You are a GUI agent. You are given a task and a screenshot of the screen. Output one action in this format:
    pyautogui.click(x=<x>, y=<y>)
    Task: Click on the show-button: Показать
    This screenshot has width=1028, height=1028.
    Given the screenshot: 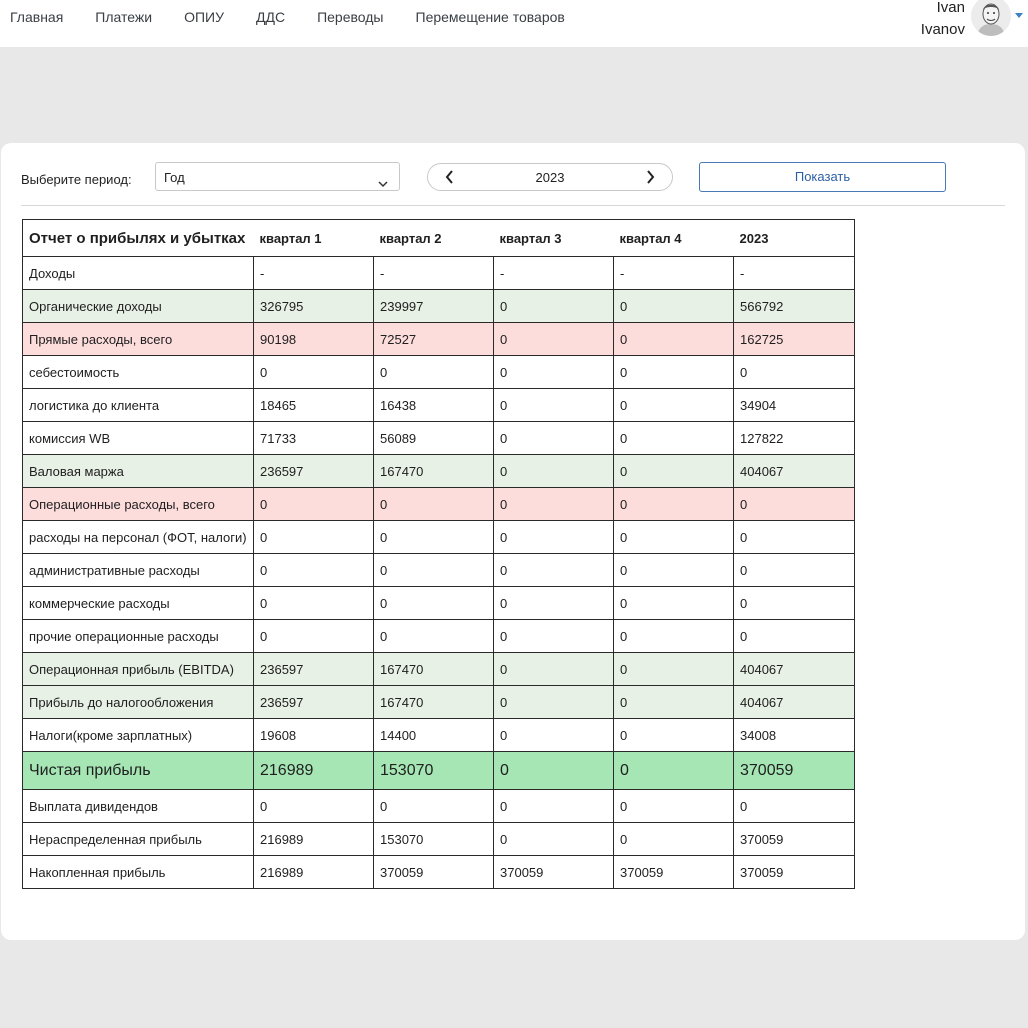 What is the action you would take?
    pyautogui.click(x=822, y=177)
    